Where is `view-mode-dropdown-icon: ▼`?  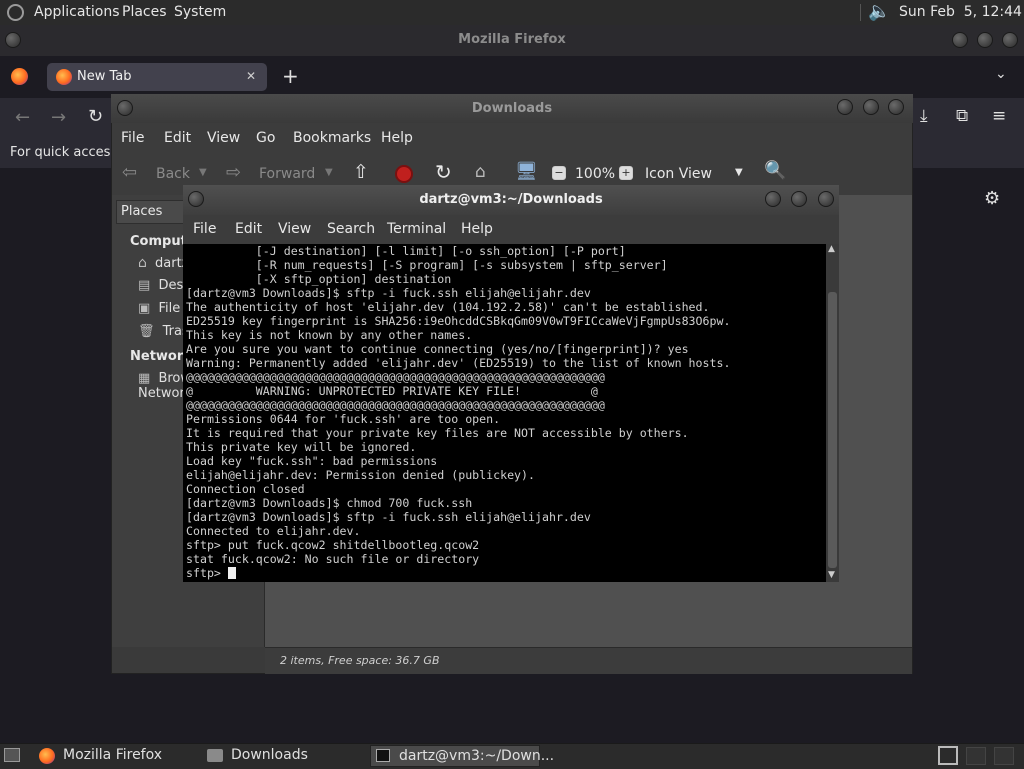 view-mode-dropdown-icon: ▼ is located at coordinates (739, 172).